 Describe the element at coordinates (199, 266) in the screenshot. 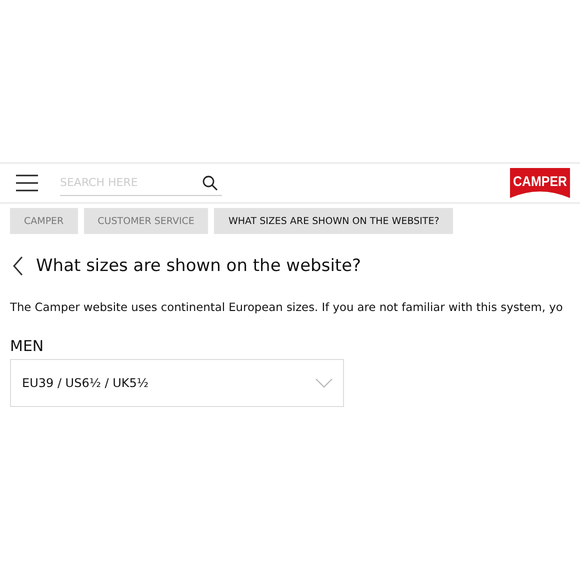

I see `page-title: What sizes are shown on the website?` at that location.